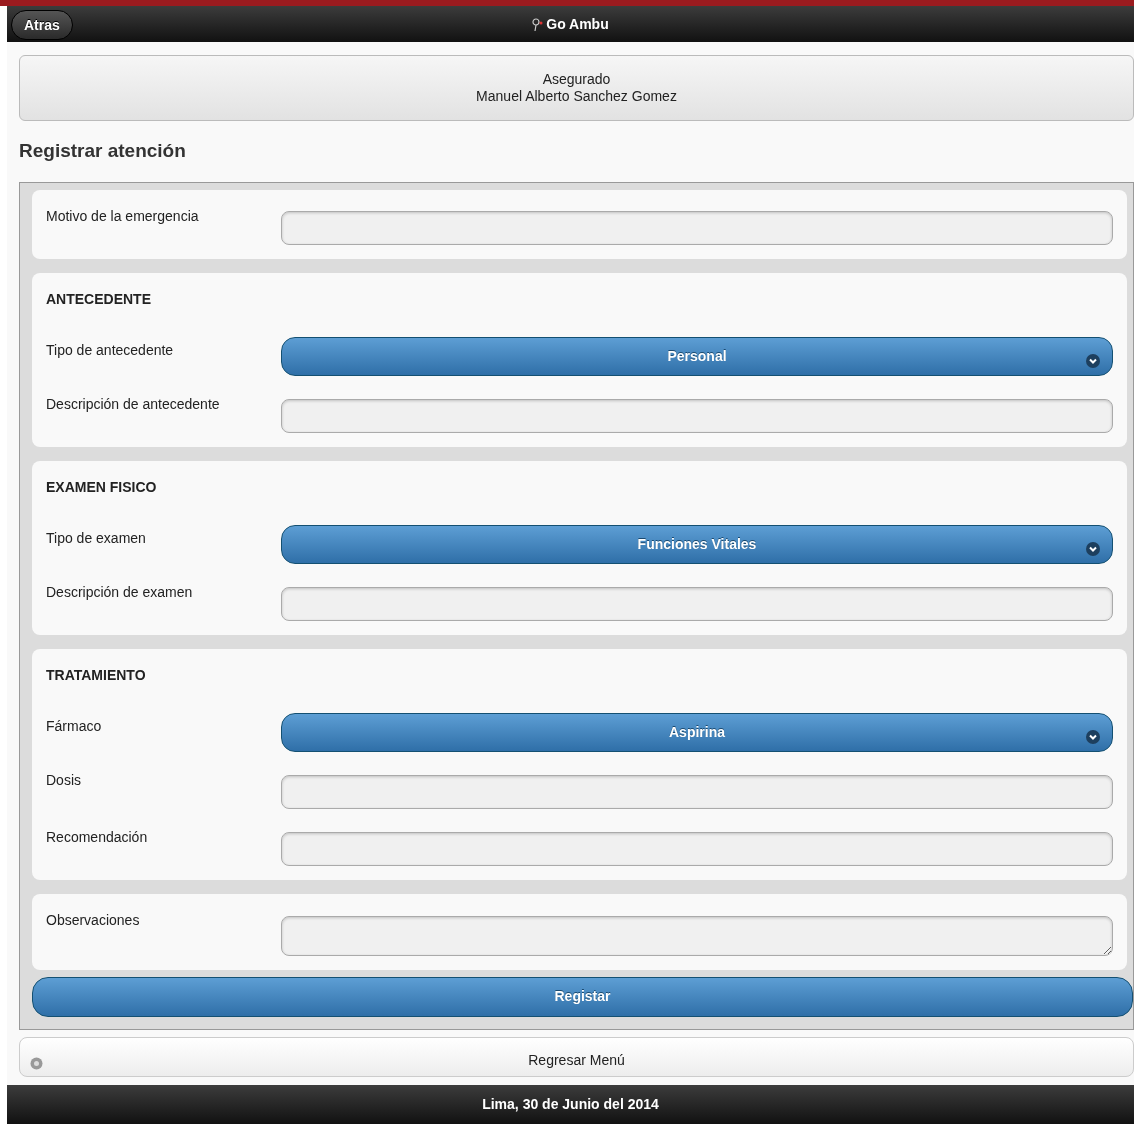  What do you see at coordinates (99, 299) in the screenshot?
I see `section-heading: ANTECEDENTE` at bounding box center [99, 299].